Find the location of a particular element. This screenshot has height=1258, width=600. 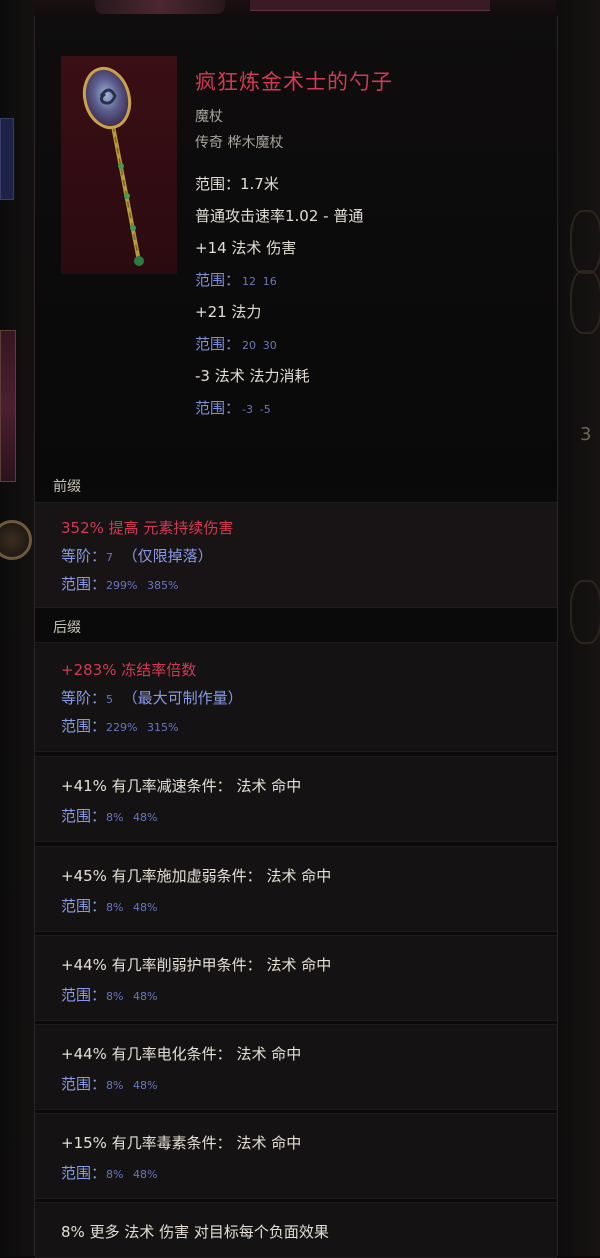

stat-line: +21 法力 is located at coordinates (228, 312).